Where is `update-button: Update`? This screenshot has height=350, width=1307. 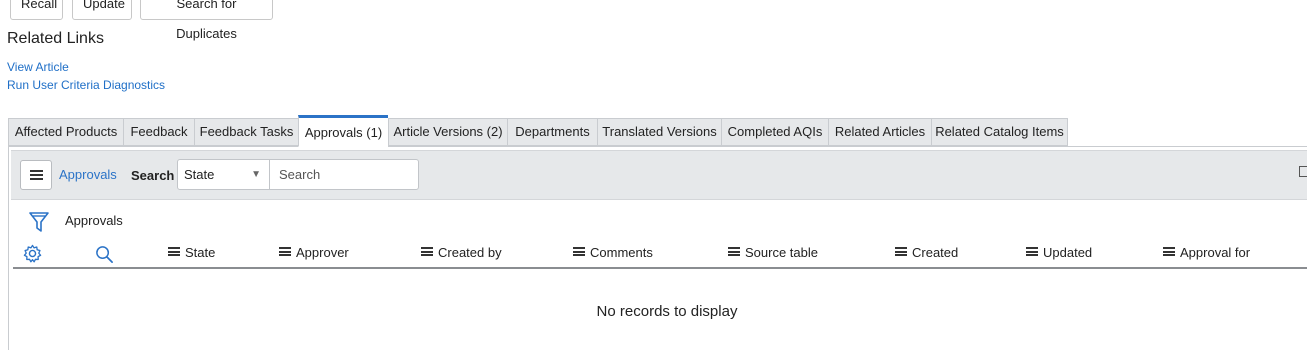 update-button: Update is located at coordinates (102, 10).